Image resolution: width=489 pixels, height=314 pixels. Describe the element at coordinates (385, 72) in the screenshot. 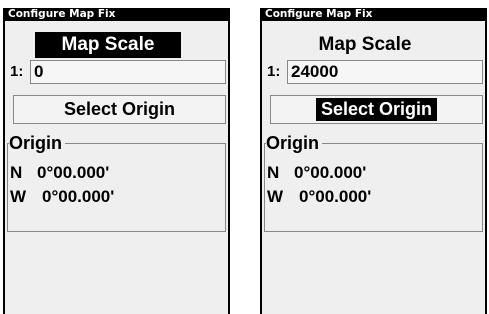

I see `map-scale-input: 24000` at that location.